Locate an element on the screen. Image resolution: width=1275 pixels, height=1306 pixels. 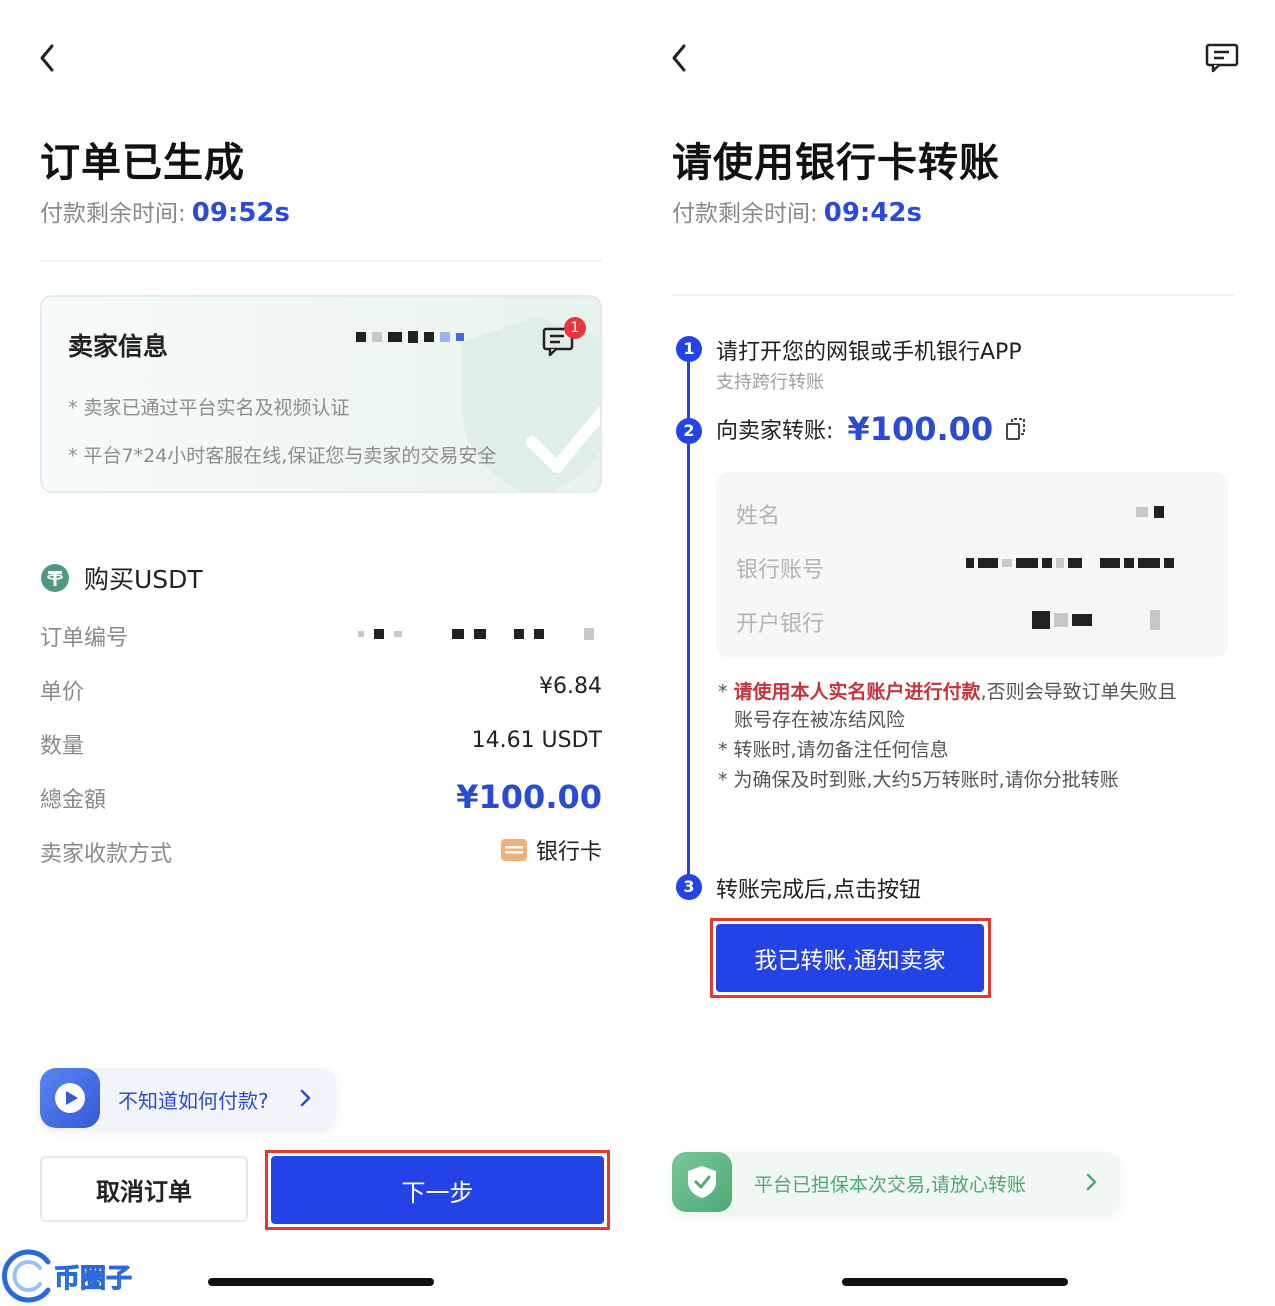
seller-note-verified: * 卖家已通过平台实名及视频认证 is located at coordinates (209, 408).